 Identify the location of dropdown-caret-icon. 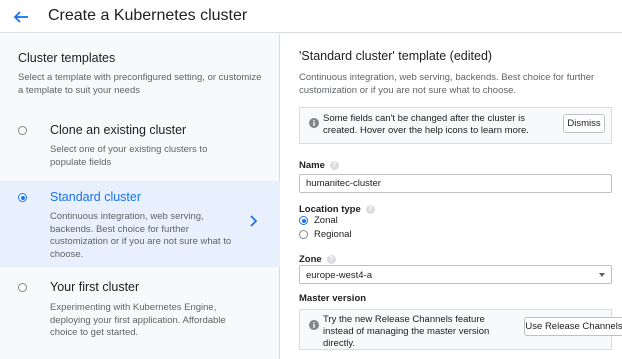
(602, 275).